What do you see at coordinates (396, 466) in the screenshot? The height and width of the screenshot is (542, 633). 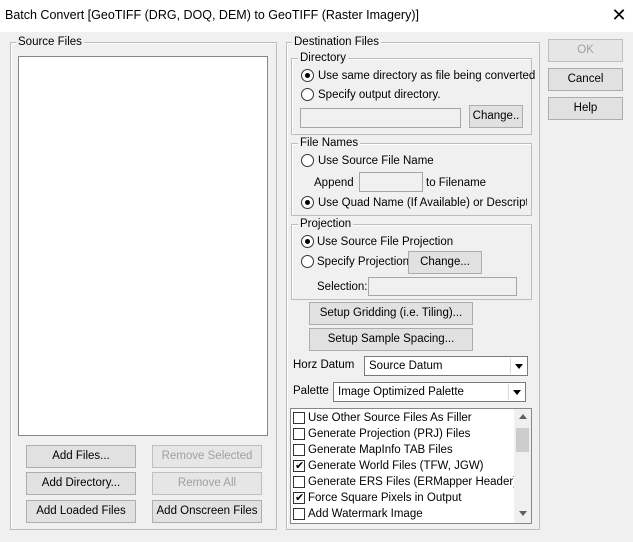 I see `option-label: Generate World Files (TFW, JGW)` at bounding box center [396, 466].